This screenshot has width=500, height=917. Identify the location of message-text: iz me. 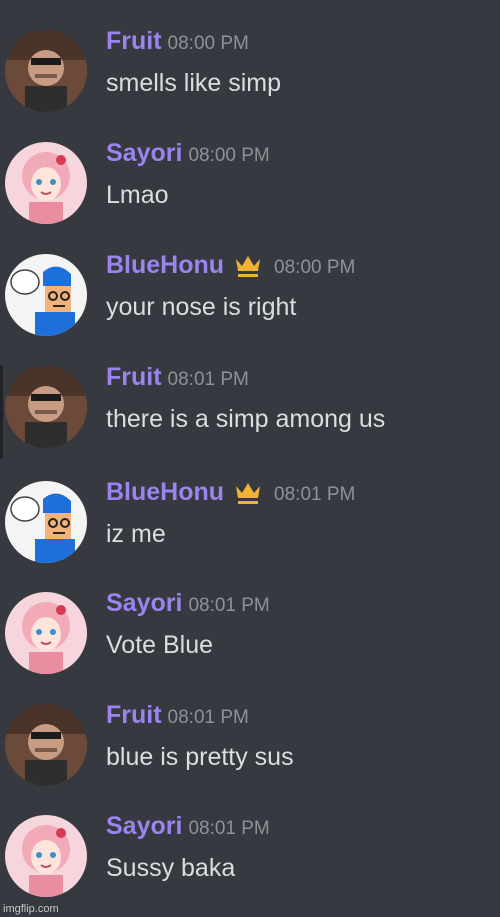
(136, 534).